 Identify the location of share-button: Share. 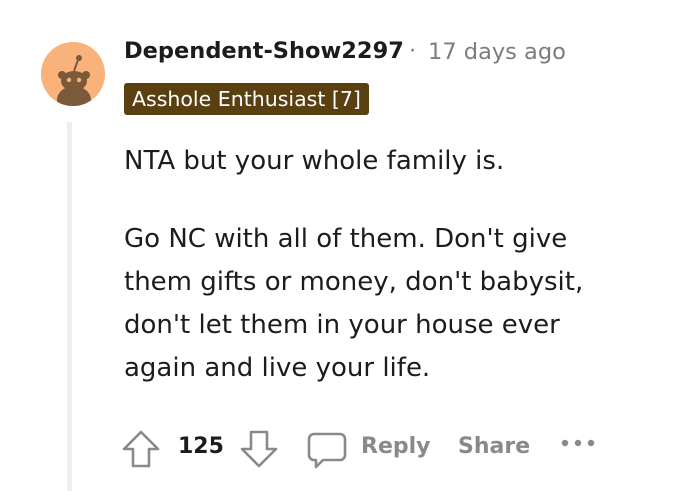
(494, 446).